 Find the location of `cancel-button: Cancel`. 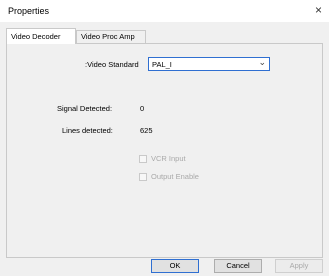

cancel-button: Cancel is located at coordinates (238, 266).